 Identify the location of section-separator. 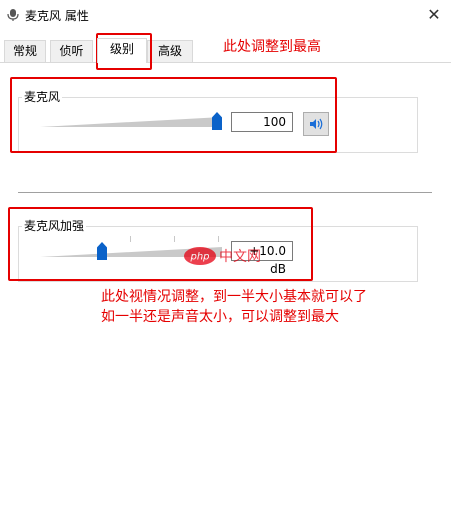
(225, 192).